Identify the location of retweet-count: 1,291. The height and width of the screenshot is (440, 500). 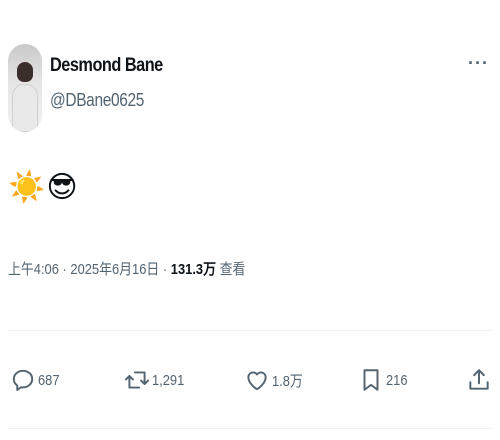
(168, 380).